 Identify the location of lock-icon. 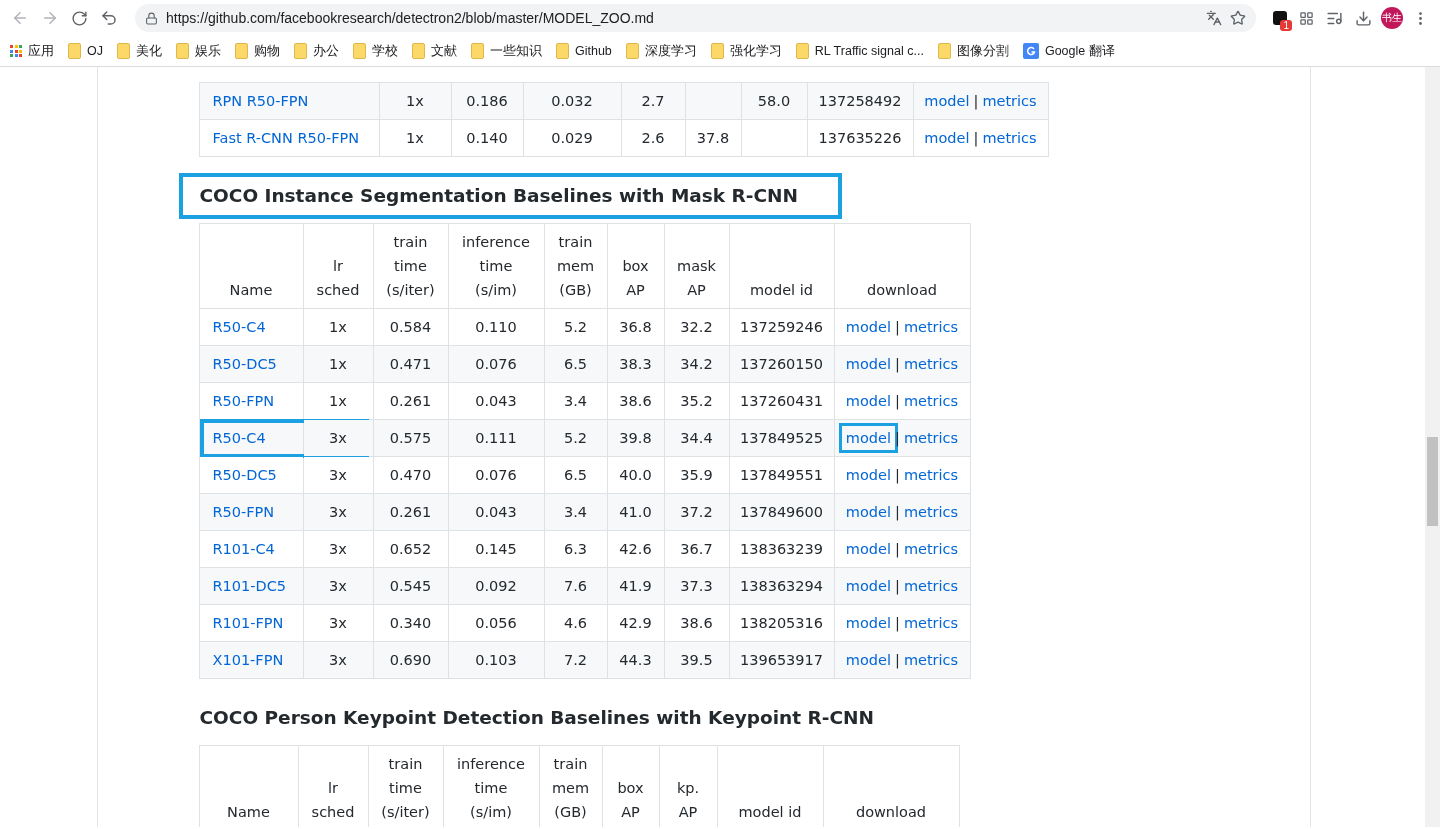
(151, 18).